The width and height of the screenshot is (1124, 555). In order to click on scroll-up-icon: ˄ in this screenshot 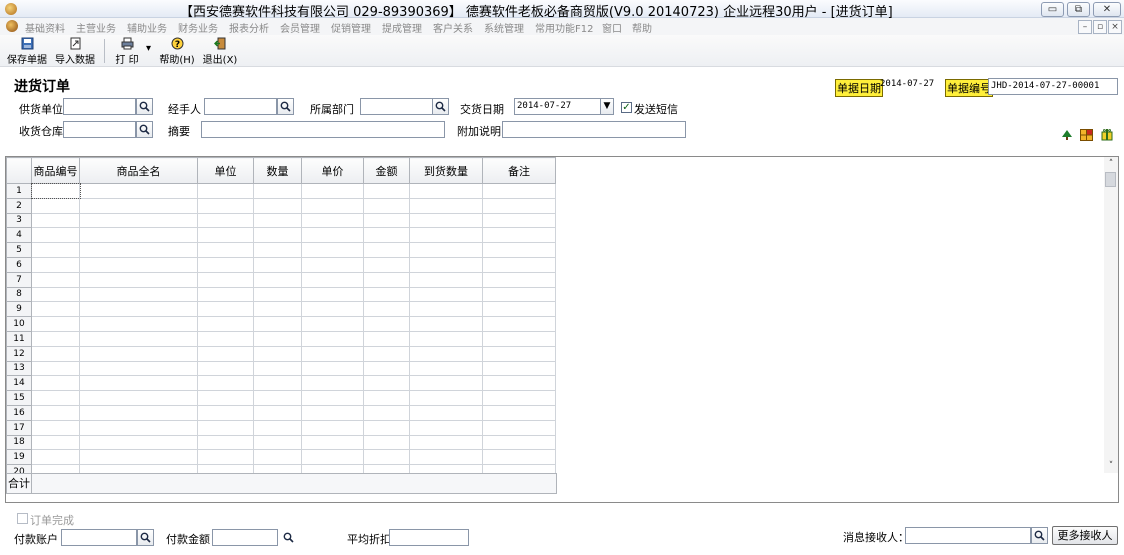, I will do `click(1111, 164)`.